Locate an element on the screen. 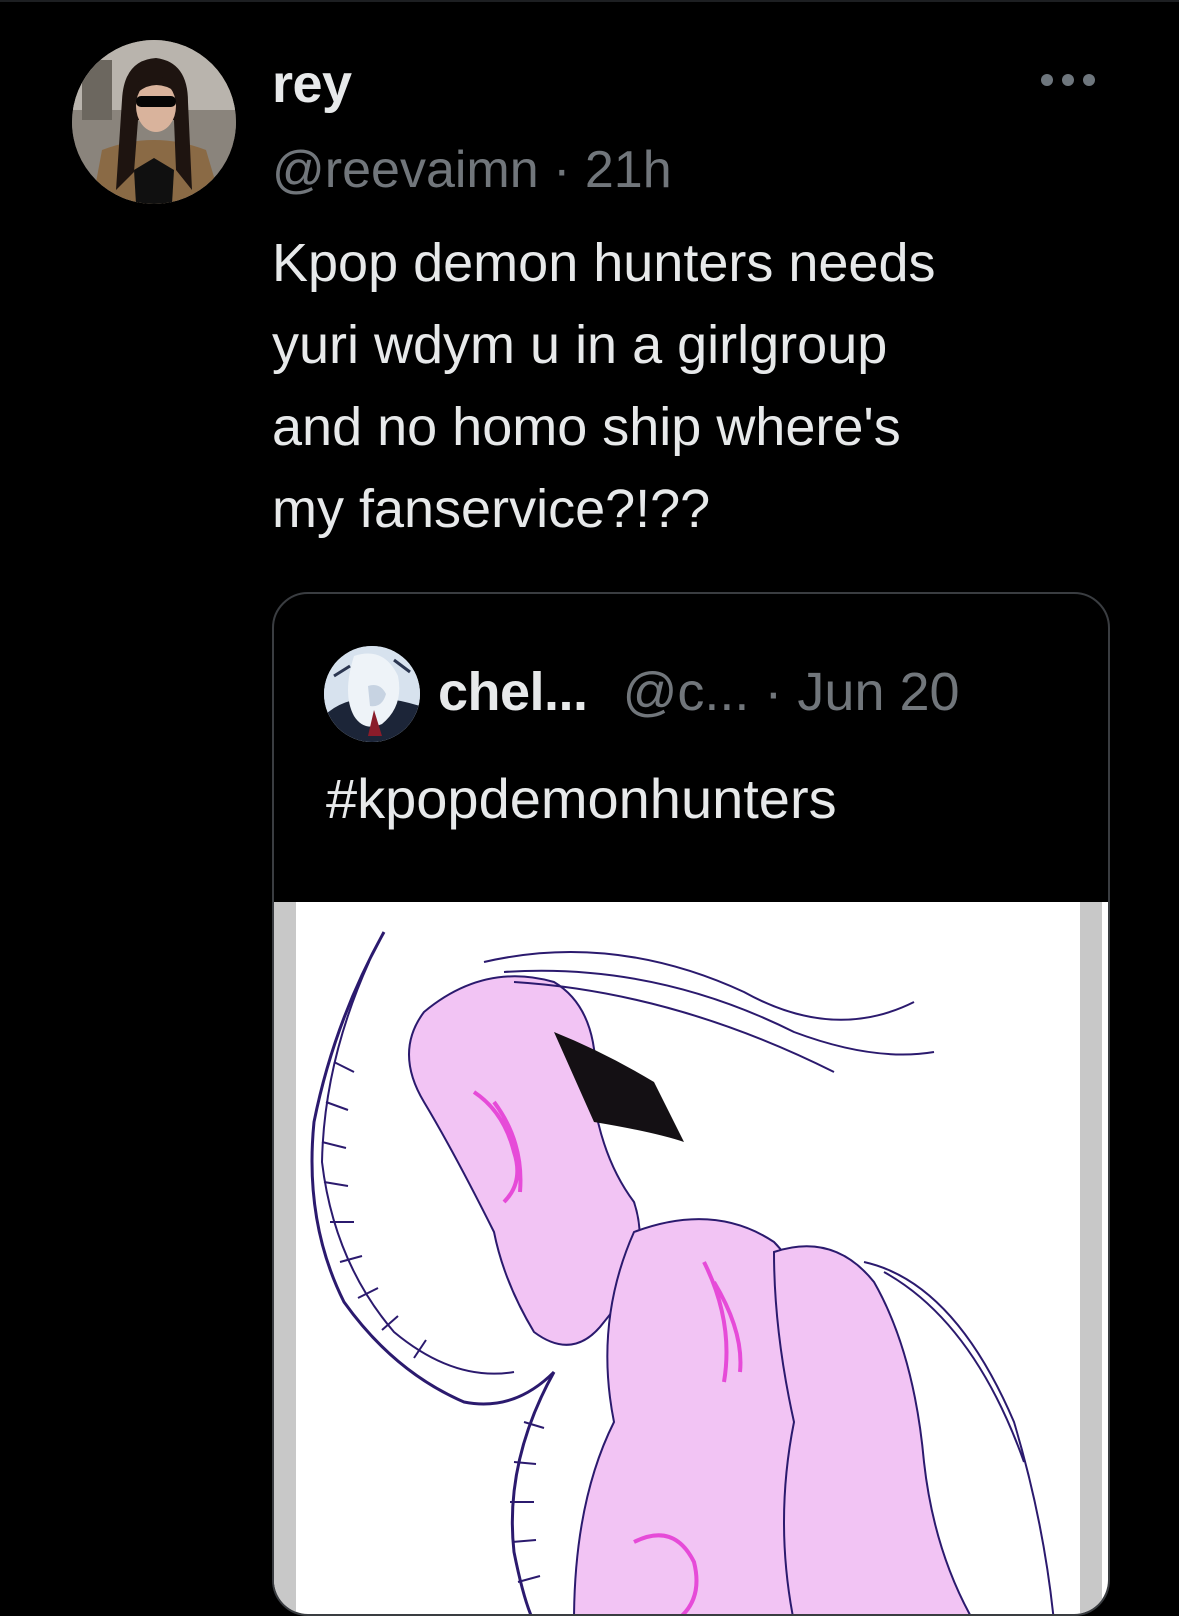 The image size is (1179, 1616). quoted-author-avatar is located at coordinates (372, 694).